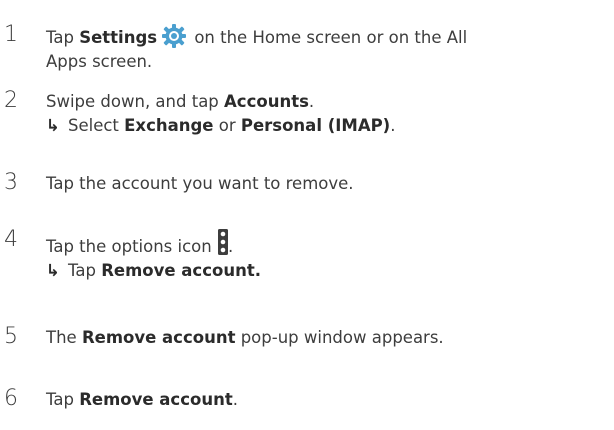  What do you see at coordinates (135, 101) in the screenshot?
I see `step-text-pre: Swipe down, and tap` at bounding box center [135, 101].